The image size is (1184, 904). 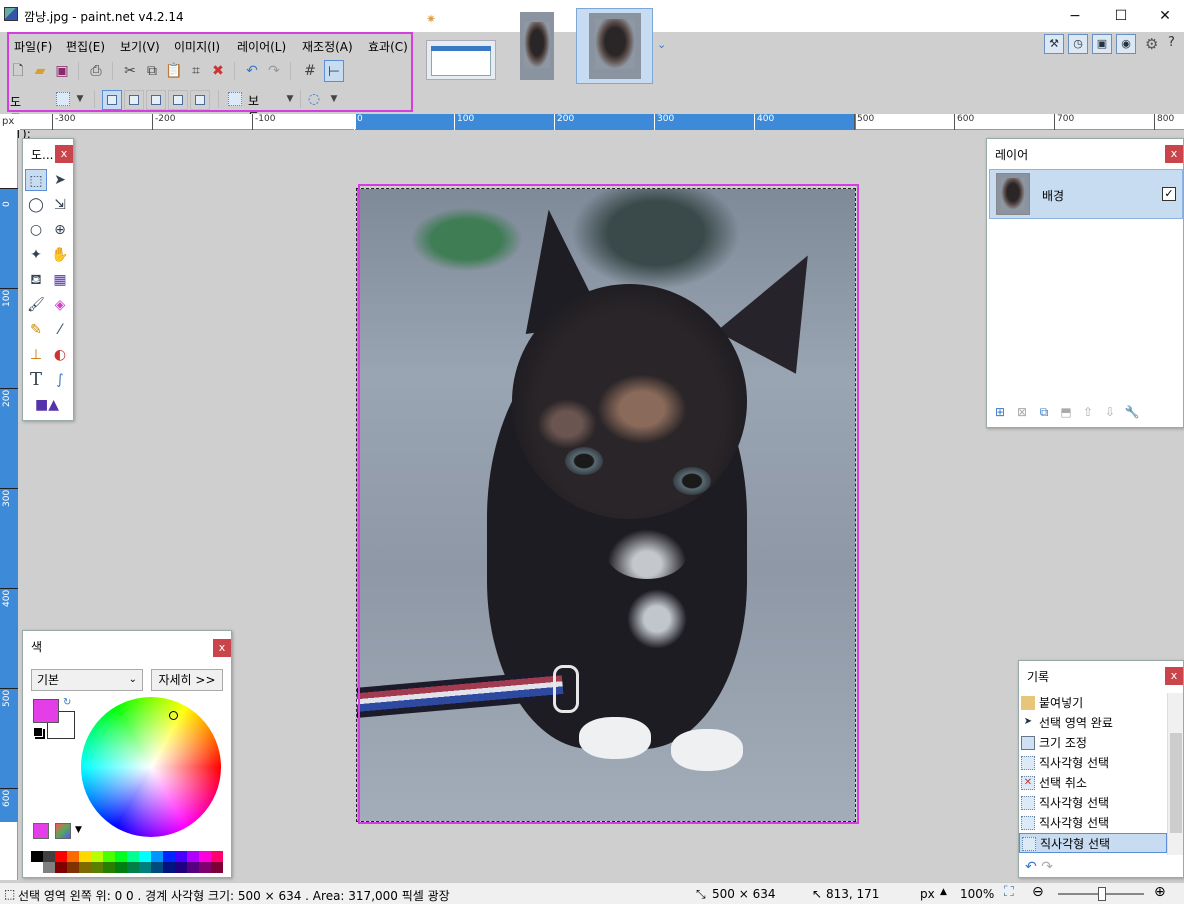 I want to click on units-dropdown-icon: ▲, so click(x=943, y=892).